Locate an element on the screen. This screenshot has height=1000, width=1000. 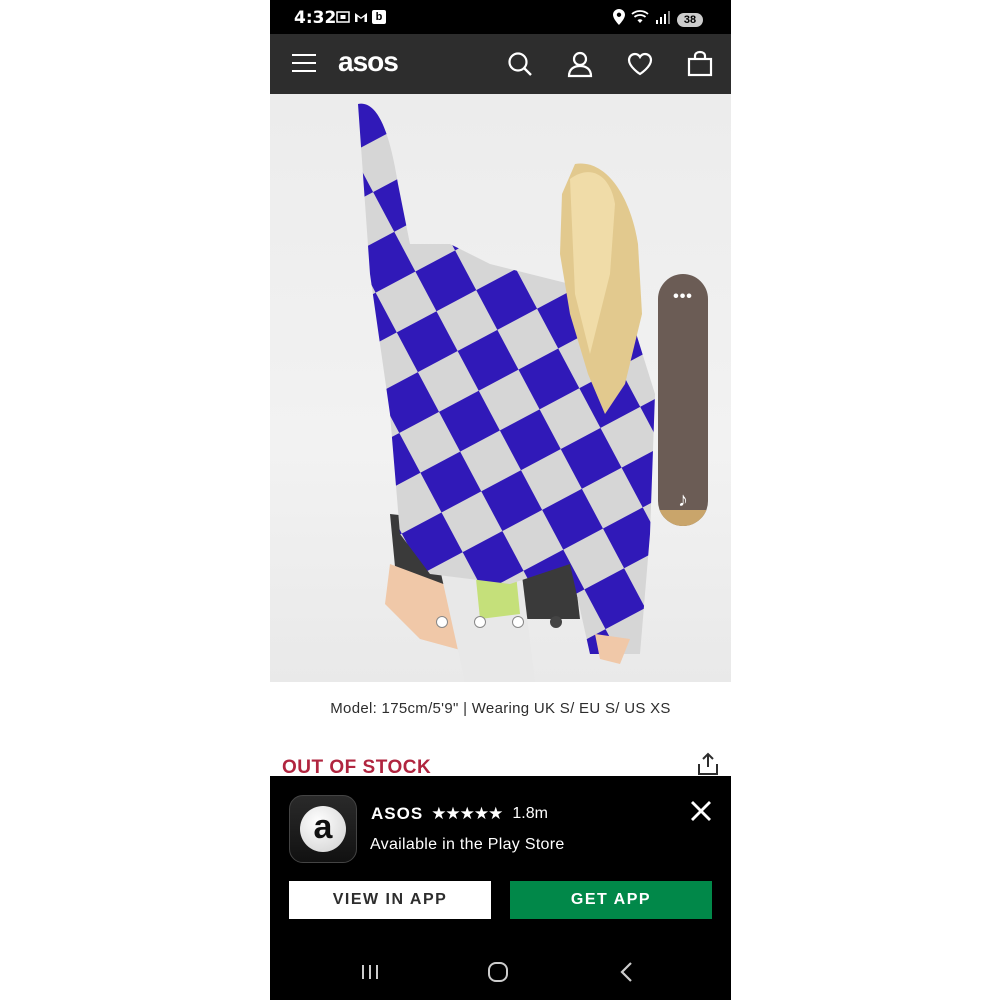
rating-count: 1.8m is located at coordinates (530, 813).